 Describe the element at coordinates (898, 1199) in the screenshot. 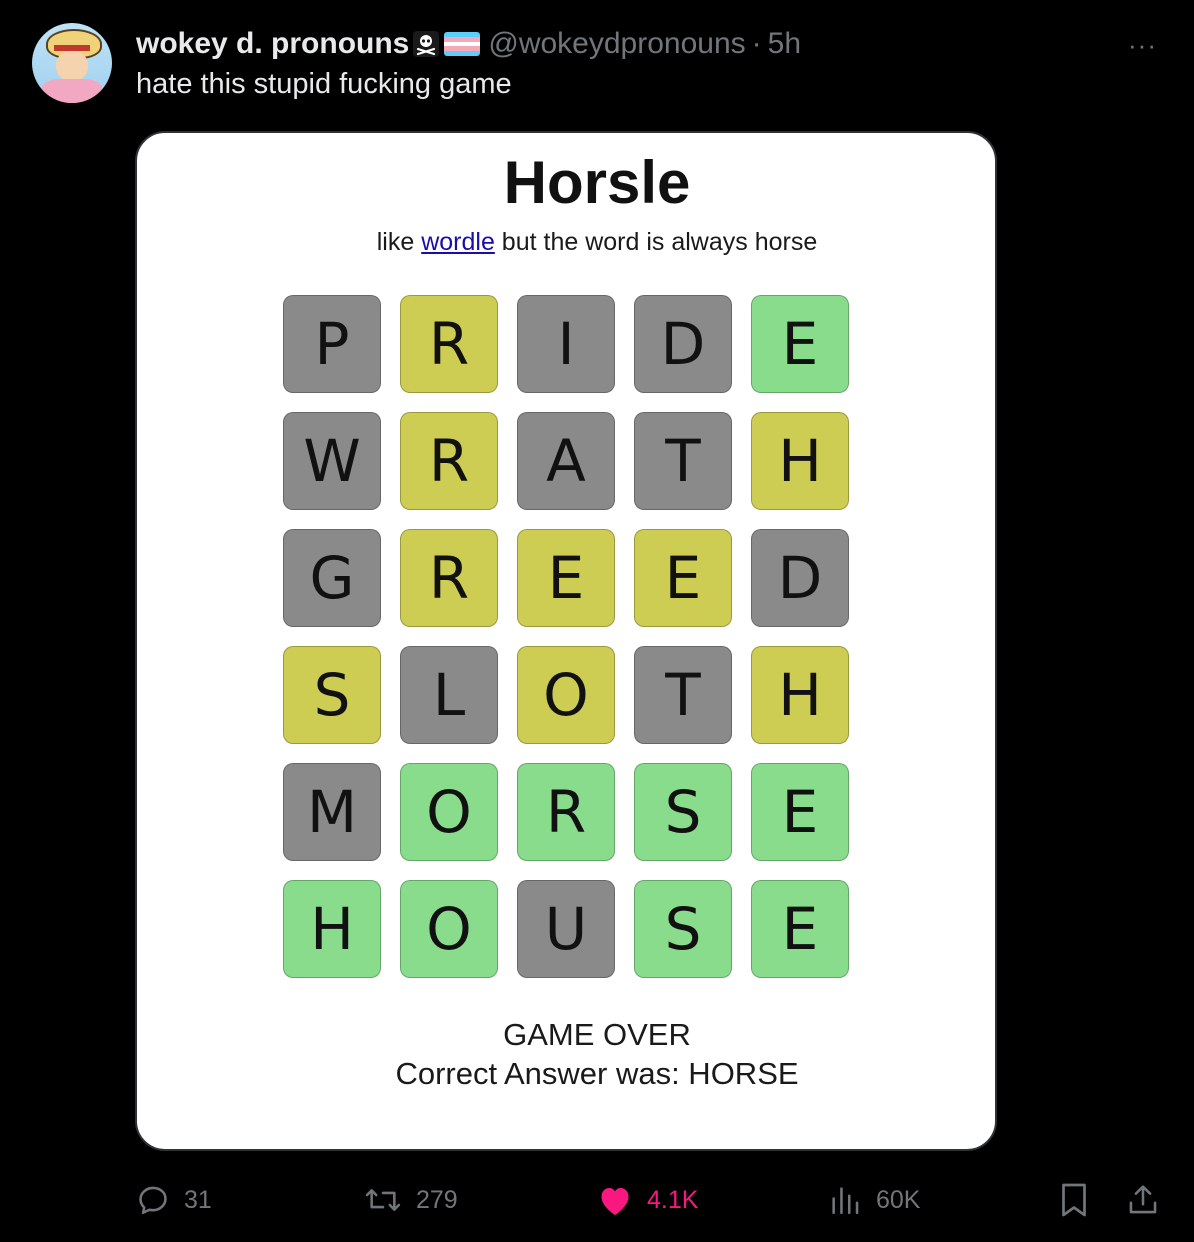

I see `view-count: 60K` at that location.